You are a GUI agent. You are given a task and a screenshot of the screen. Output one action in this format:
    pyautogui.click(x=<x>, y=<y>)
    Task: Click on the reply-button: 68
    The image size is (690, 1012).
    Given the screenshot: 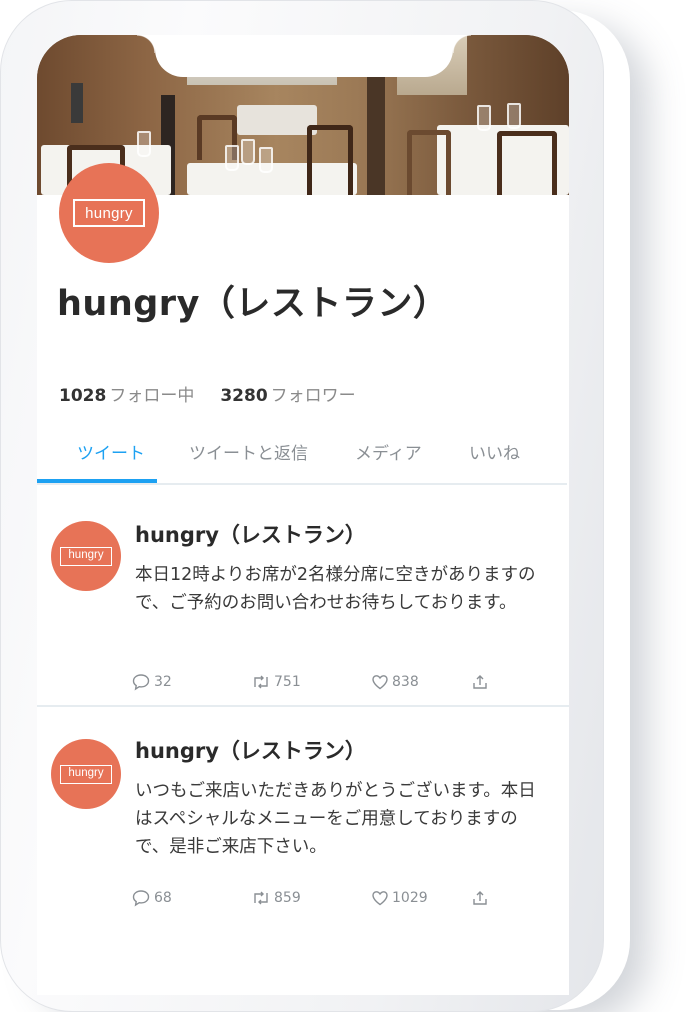 What is the action you would take?
    pyautogui.click(x=151, y=898)
    